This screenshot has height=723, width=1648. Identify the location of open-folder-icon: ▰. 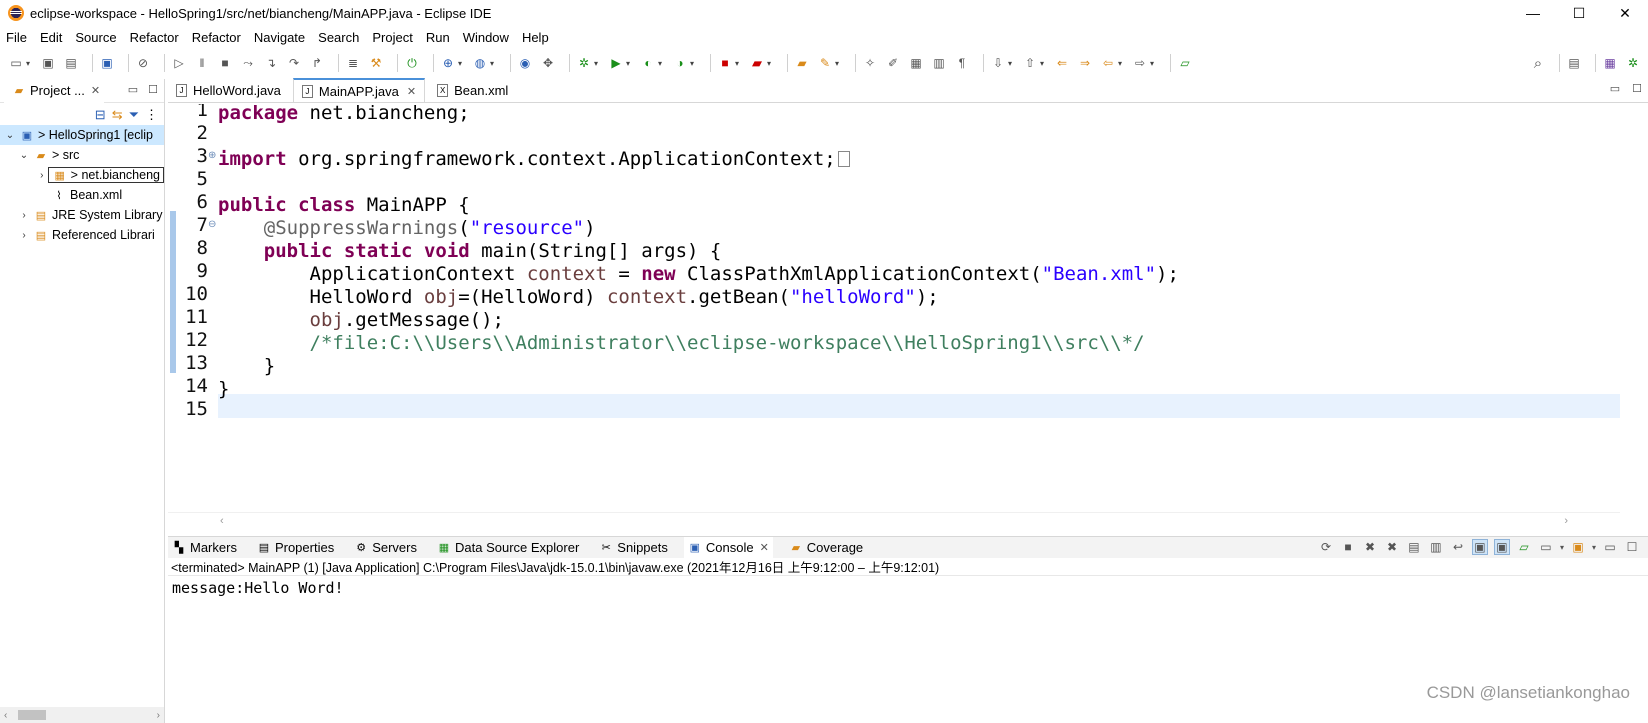
(802, 63).